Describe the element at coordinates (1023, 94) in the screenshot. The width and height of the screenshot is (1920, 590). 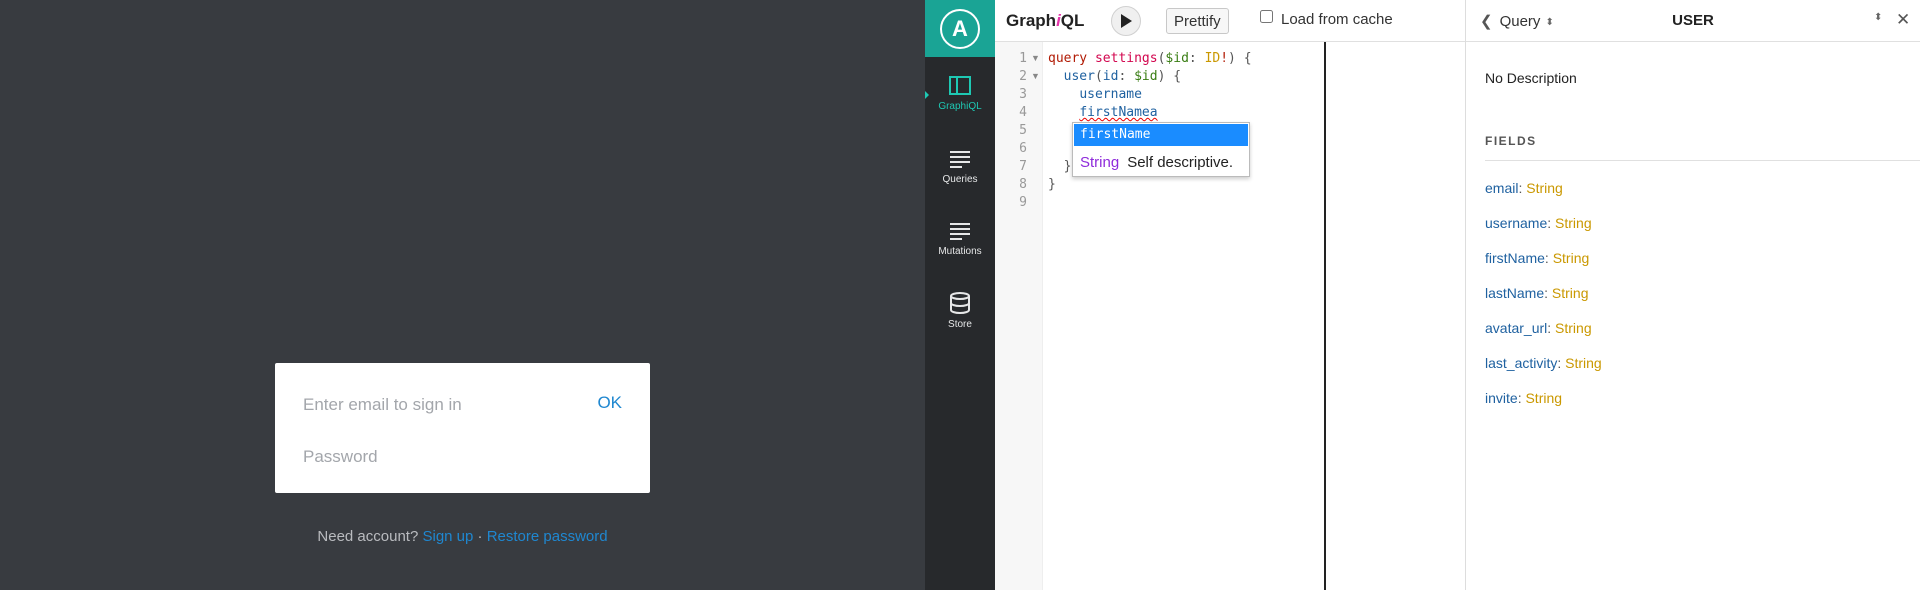
I see `line-number: 3` at that location.